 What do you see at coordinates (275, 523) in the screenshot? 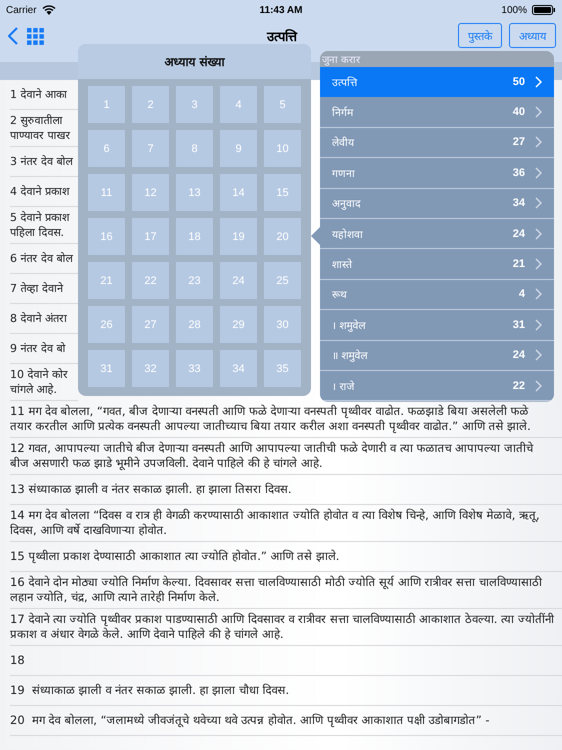
I see `verse-text: 14 मग देव बोलला “दिवस व रात्र ही वेगळी करण्यासाठी आकाशात ज्योति होवोत व त्या विशेष चिन्हे, आणि विशेष मेळावे, ऋतू, दिवस, आणि वर्षे दाखविणाऱ्या होवोत.` at bounding box center [275, 523].